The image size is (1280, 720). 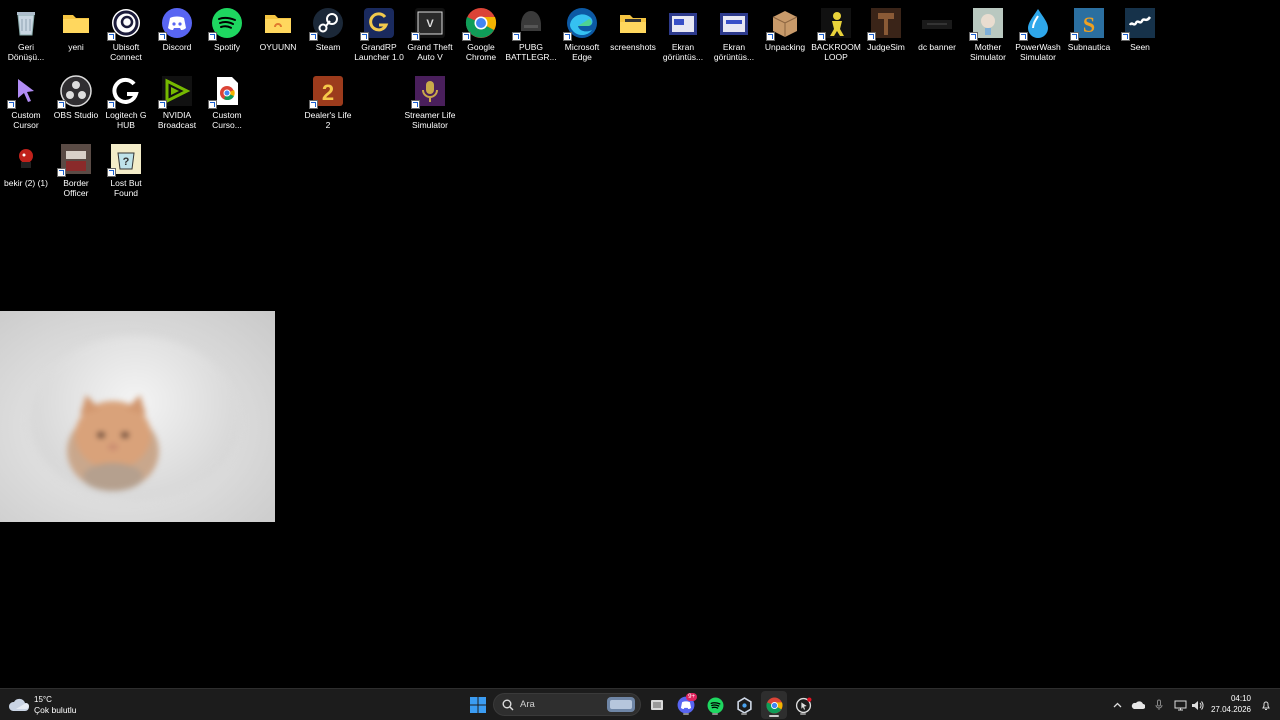 What do you see at coordinates (734, 23) in the screenshot?
I see `screenshot-file-icon` at bounding box center [734, 23].